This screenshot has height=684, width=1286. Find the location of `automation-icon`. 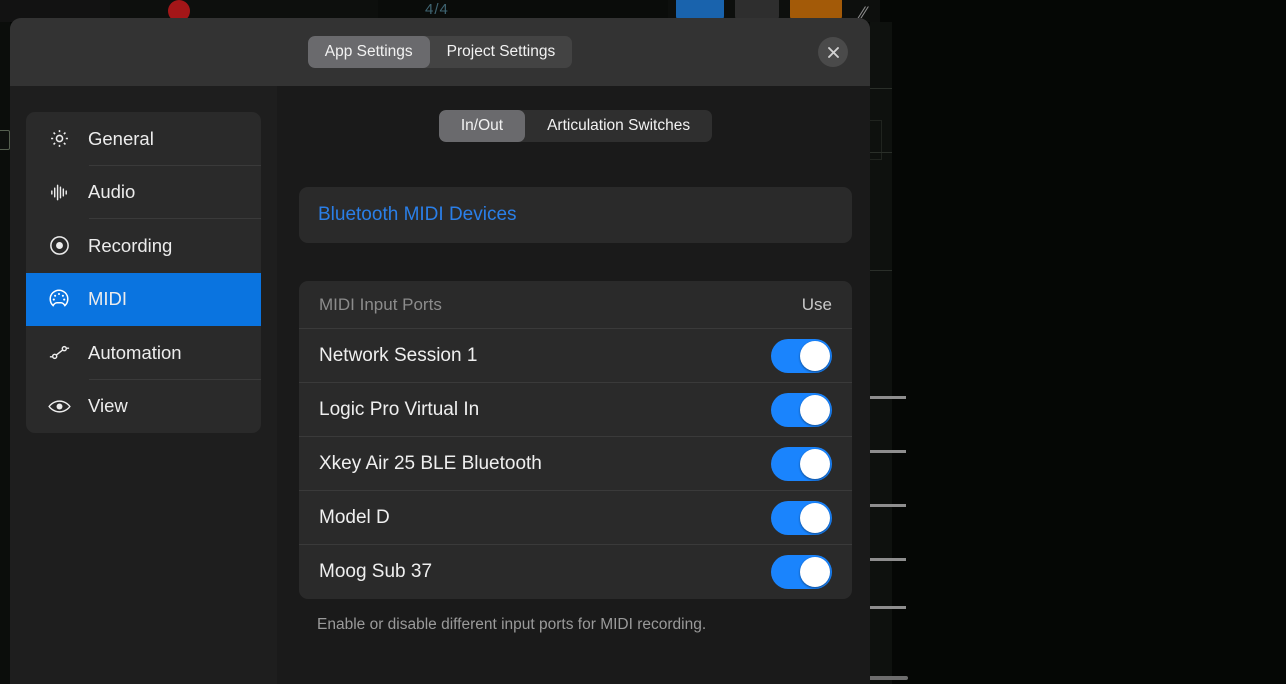

automation-icon is located at coordinates (59, 352).